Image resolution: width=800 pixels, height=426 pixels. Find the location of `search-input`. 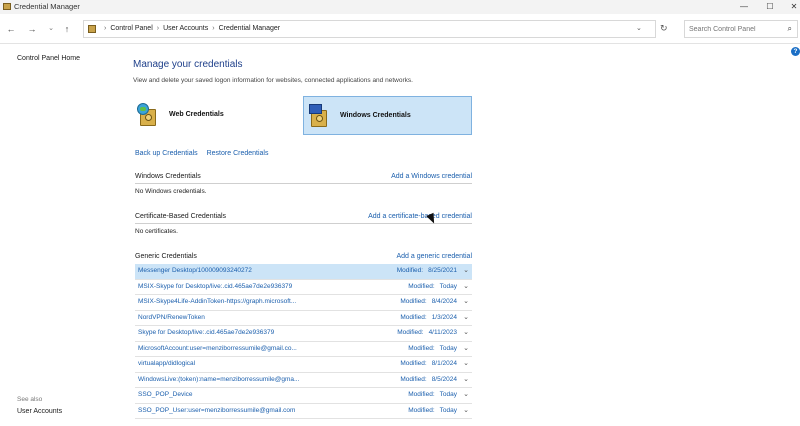

search-input is located at coordinates (737, 29).